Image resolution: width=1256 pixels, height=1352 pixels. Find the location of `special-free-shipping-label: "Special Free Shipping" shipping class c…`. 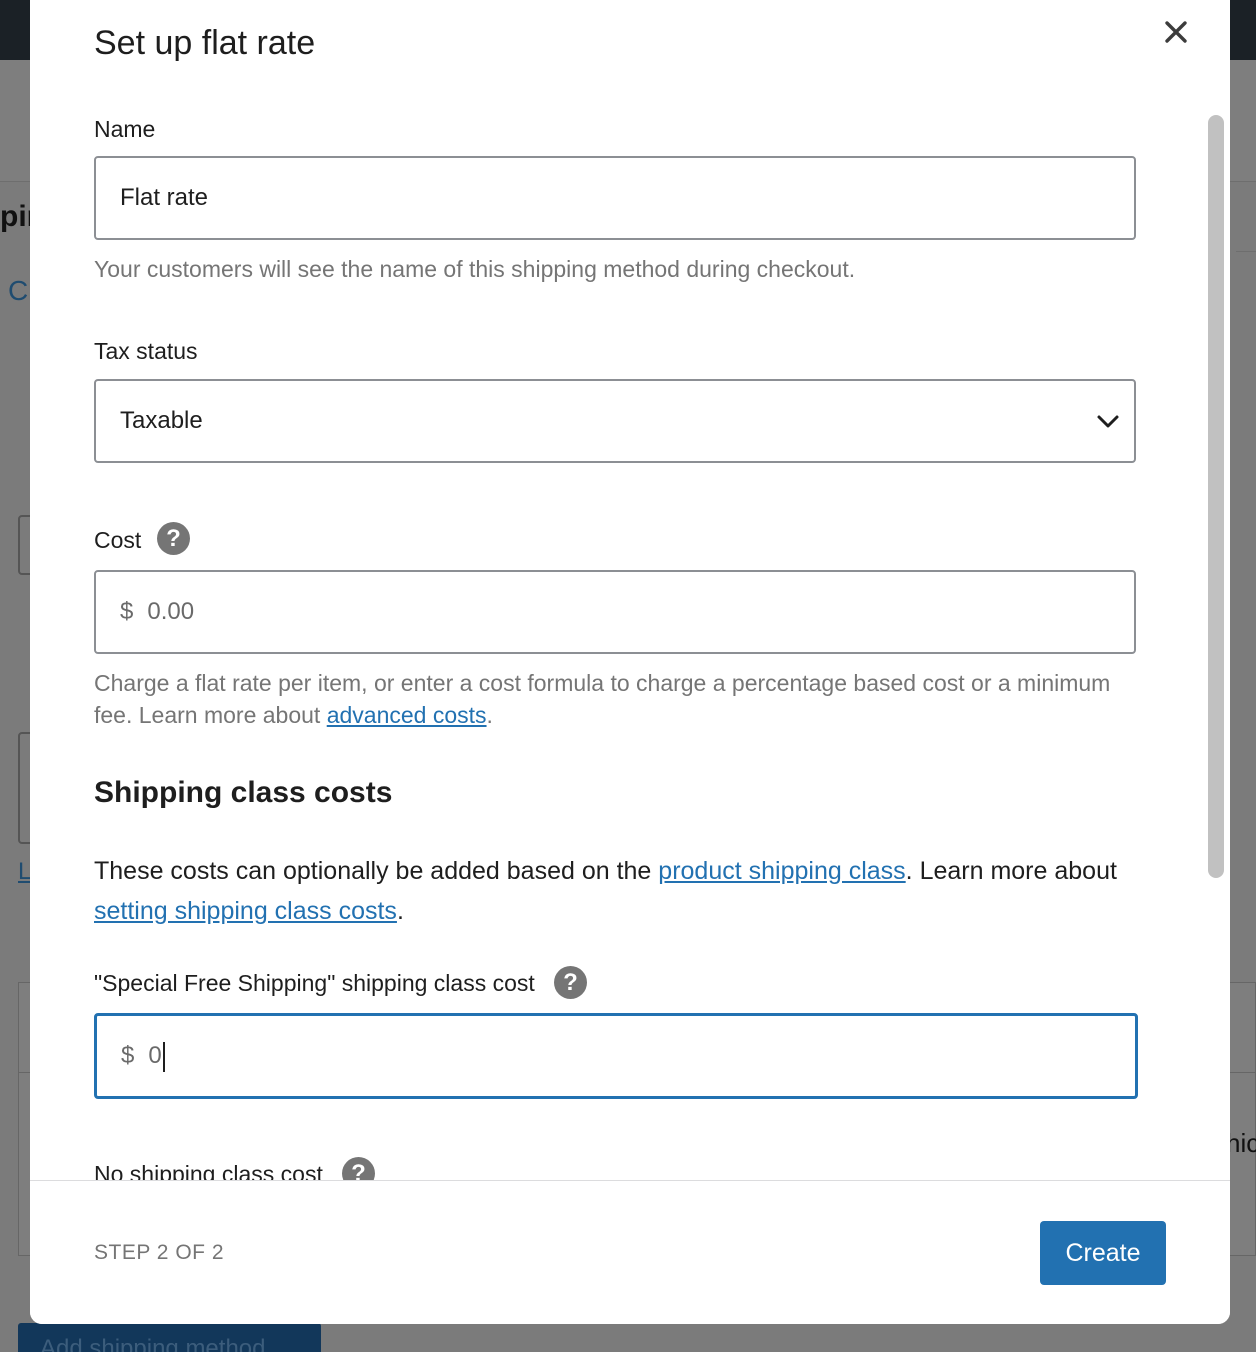

special-free-shipping-label: "Special Free Shipping" shipping class c… is located at coordinates (314, 983).